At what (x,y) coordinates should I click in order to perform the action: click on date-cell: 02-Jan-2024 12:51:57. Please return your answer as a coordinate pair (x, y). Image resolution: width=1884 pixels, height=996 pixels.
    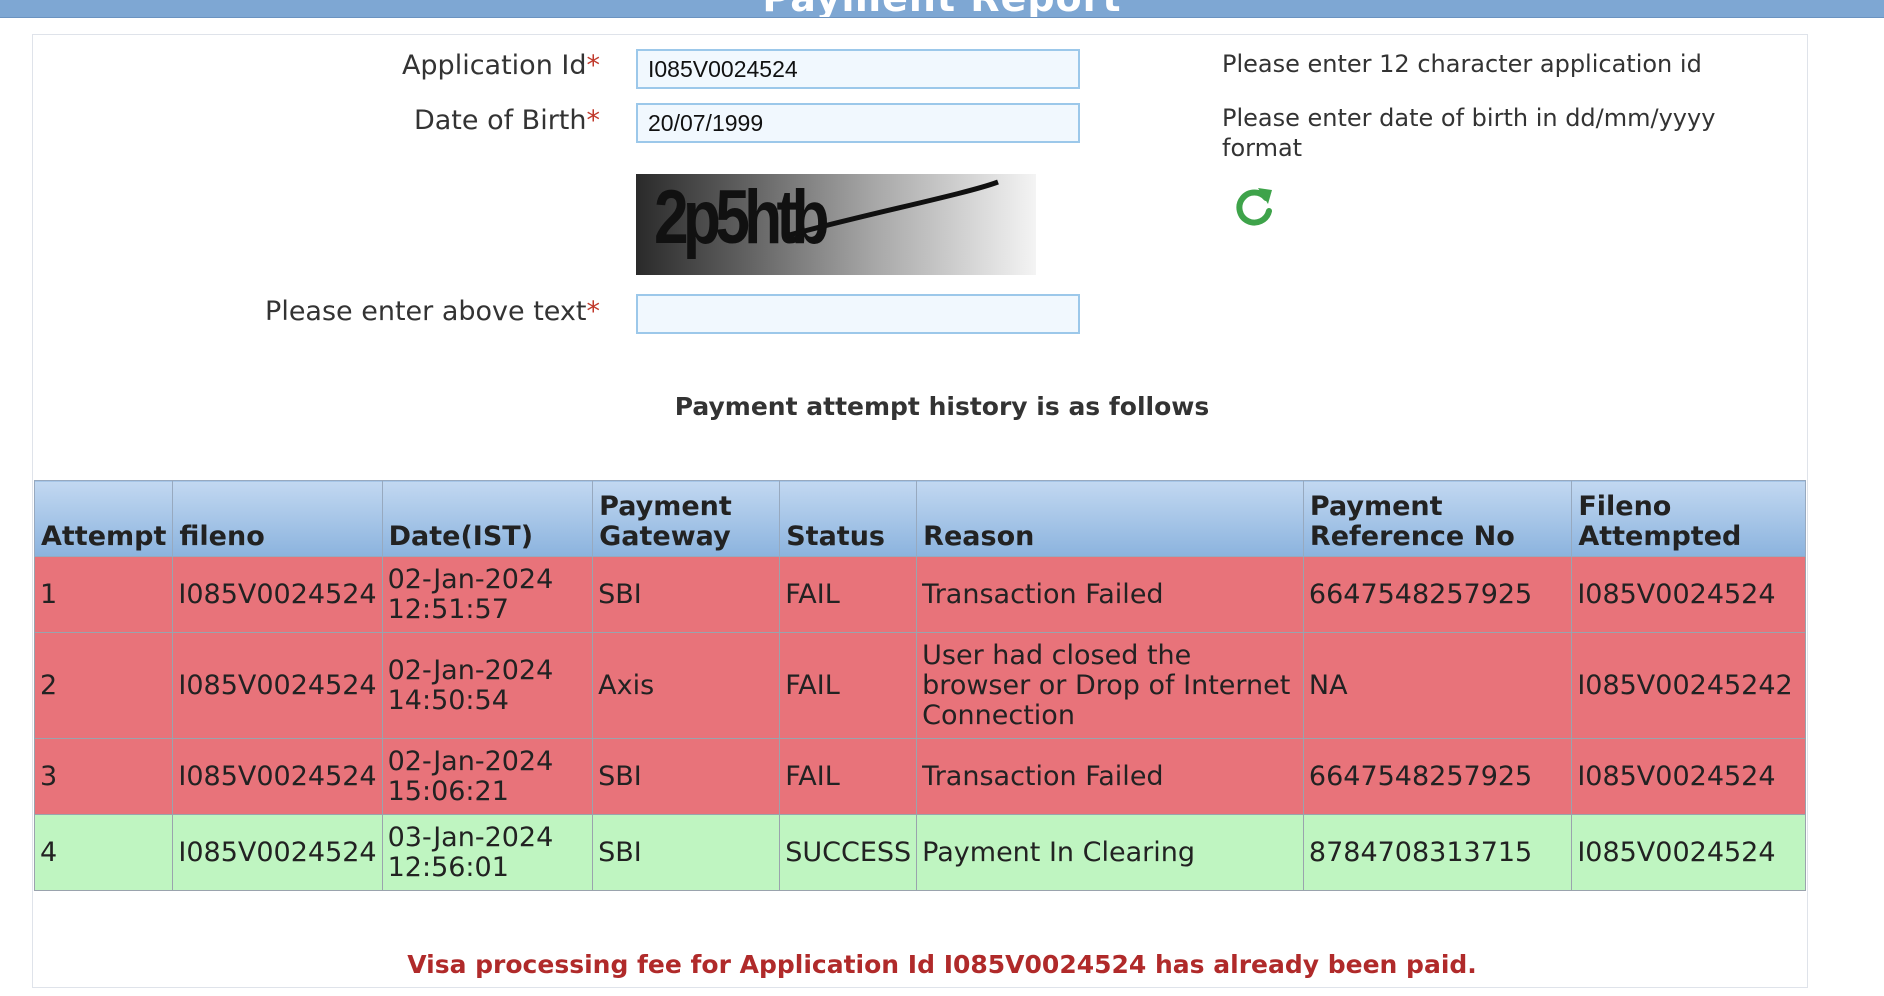
    Looking at the image, I should click on (487, 594).